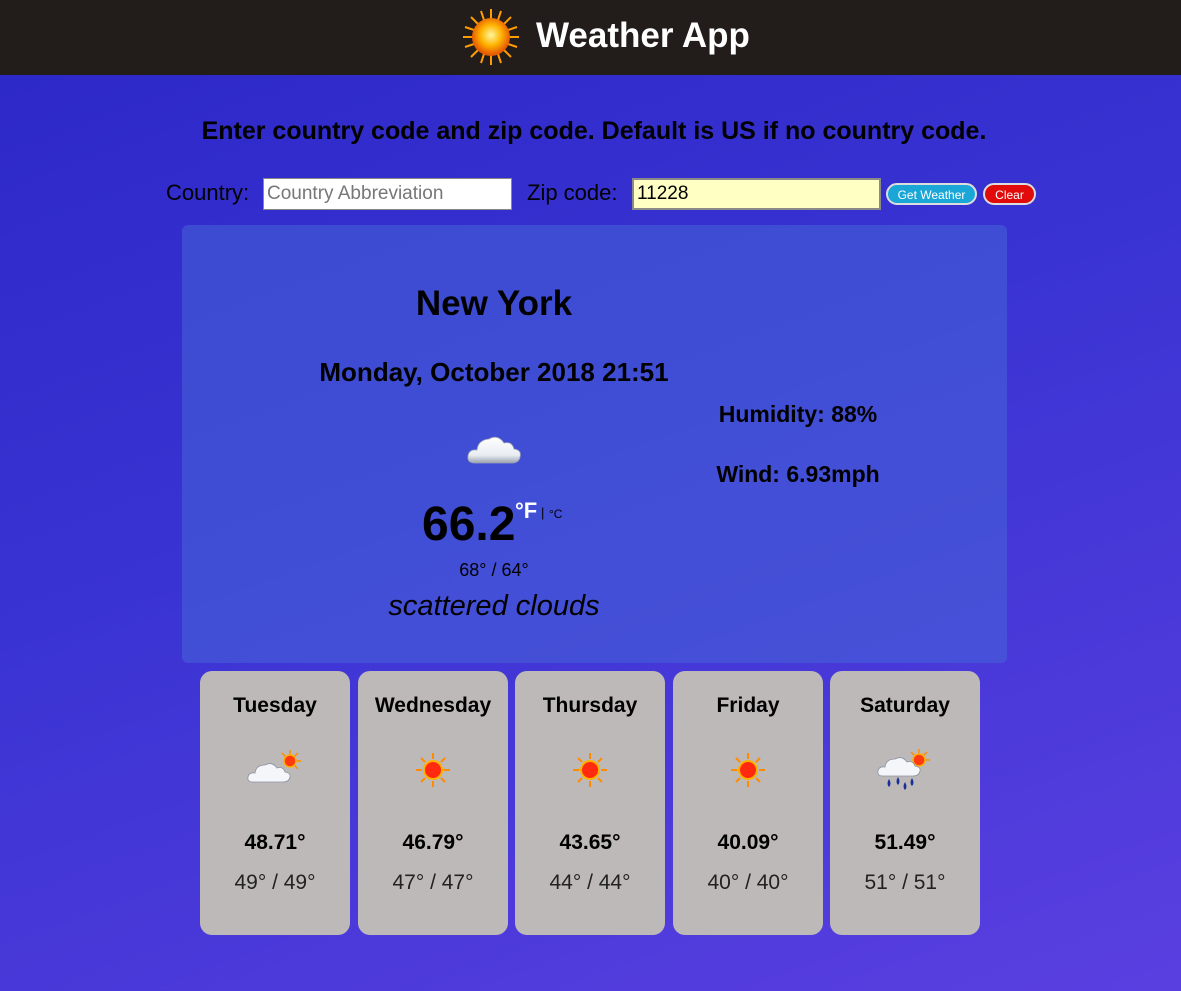  What do you see at coordinates (748, 882) in the screenshot?
I see `forecast-high-low: 40° / 40°` at bounding box center [748, 882].